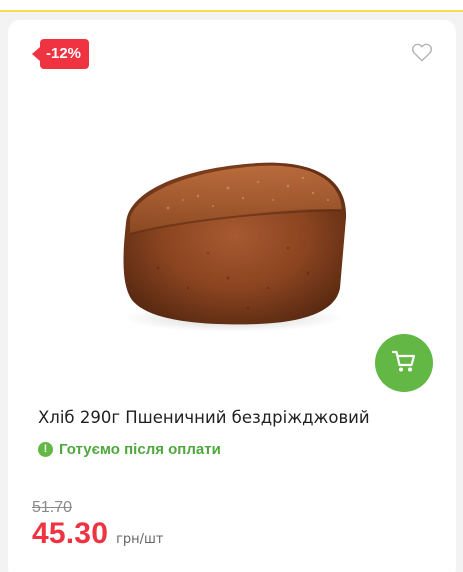 This screenshot has width=463, height=572. I want to click on top-strip, so click(231, 6).